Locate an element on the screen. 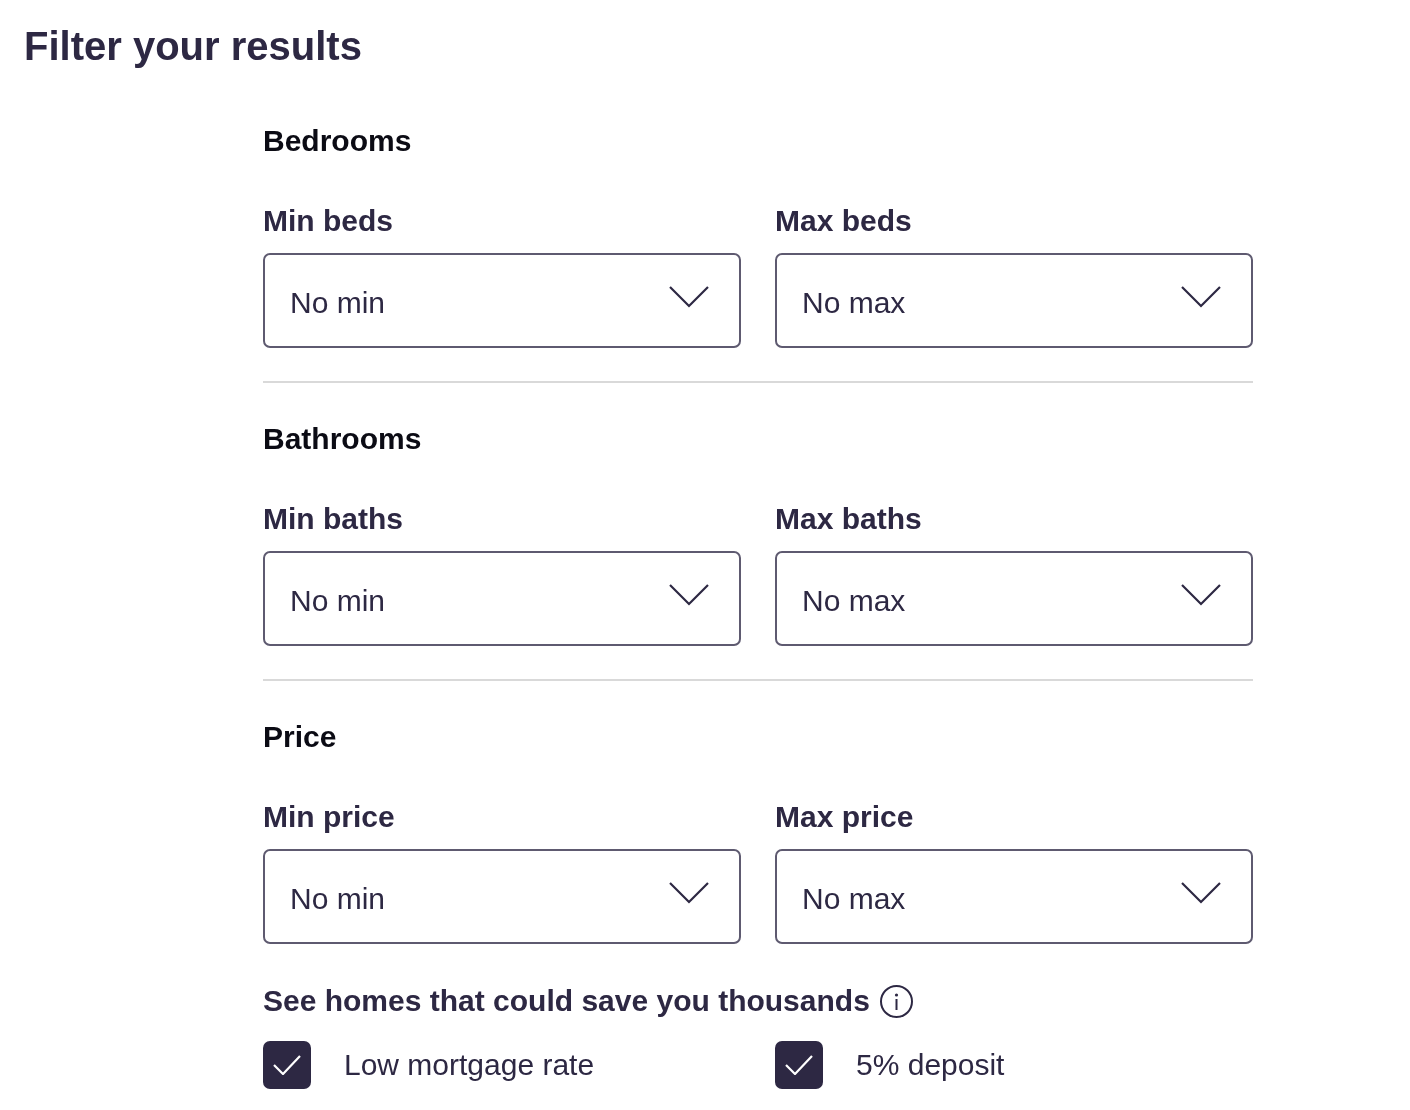 Image resolution: width=1410 pixels, height=1110 pixels. field-label: Min beds is located at coordinates (328, 221).